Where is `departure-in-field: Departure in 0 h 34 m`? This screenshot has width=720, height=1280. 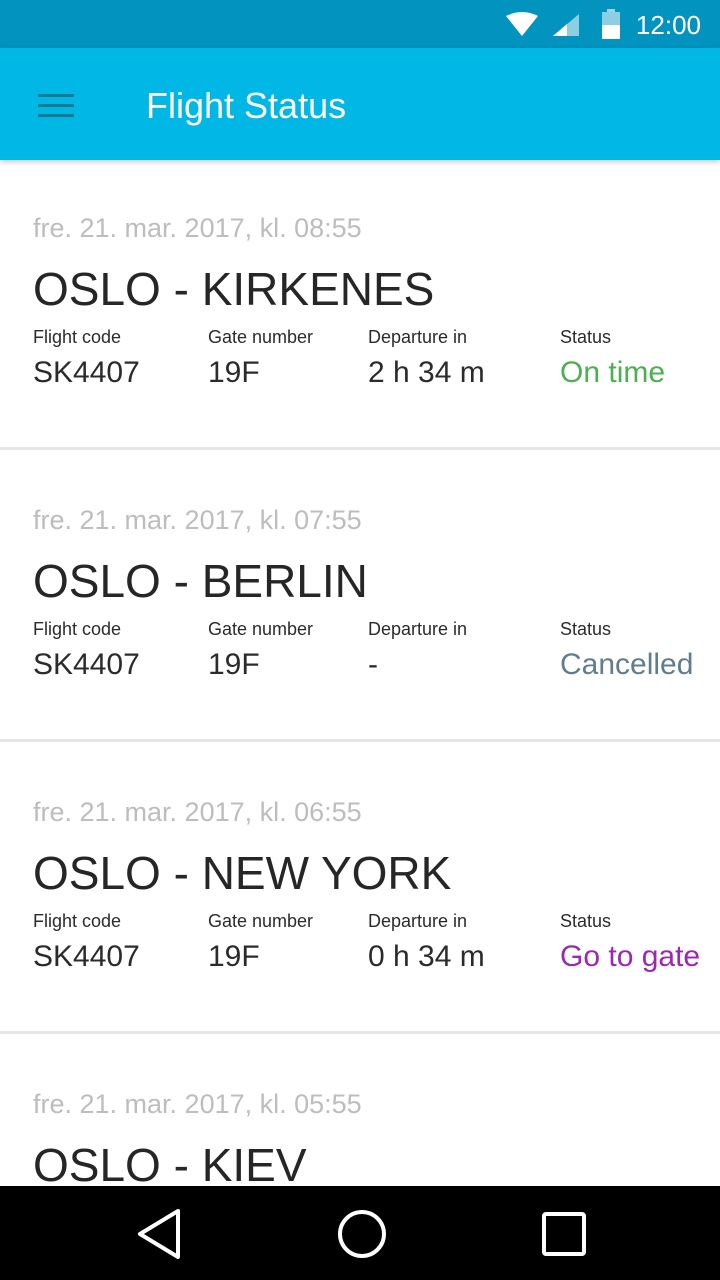
departure-in-field: Departure in 0 h 34 m is located at coordinates (426, 942).